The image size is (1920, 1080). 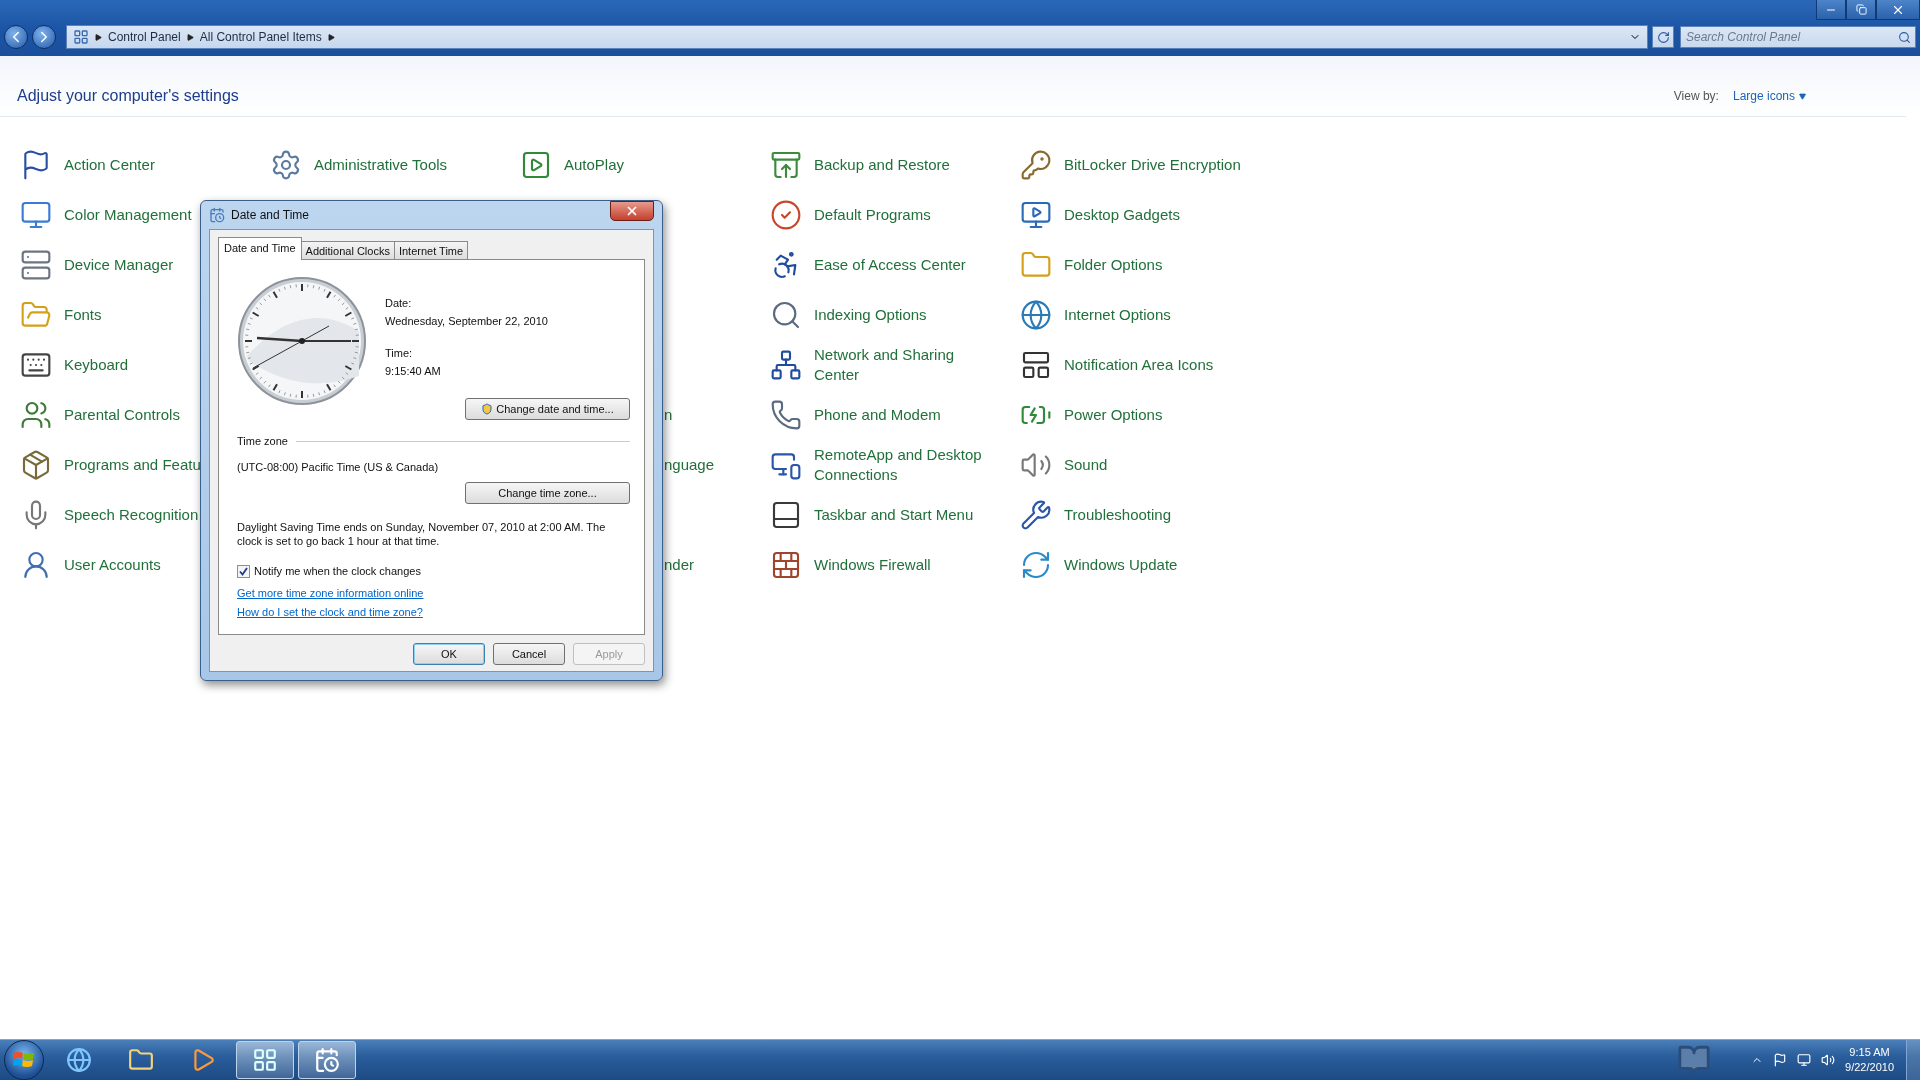 What do you see at coordinates (96, 365) in the screenshot?
I see `control-panel-link: Keyboard` at bounding box center [96, 365].